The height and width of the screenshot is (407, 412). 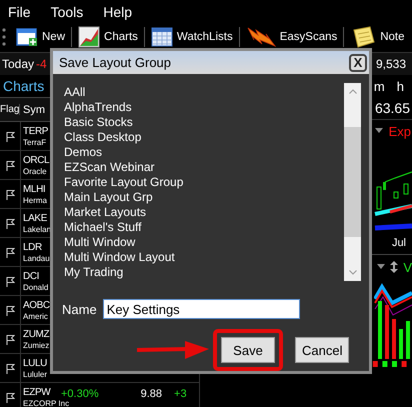 I want to click on grip-icon, so click(x=4, y=37).